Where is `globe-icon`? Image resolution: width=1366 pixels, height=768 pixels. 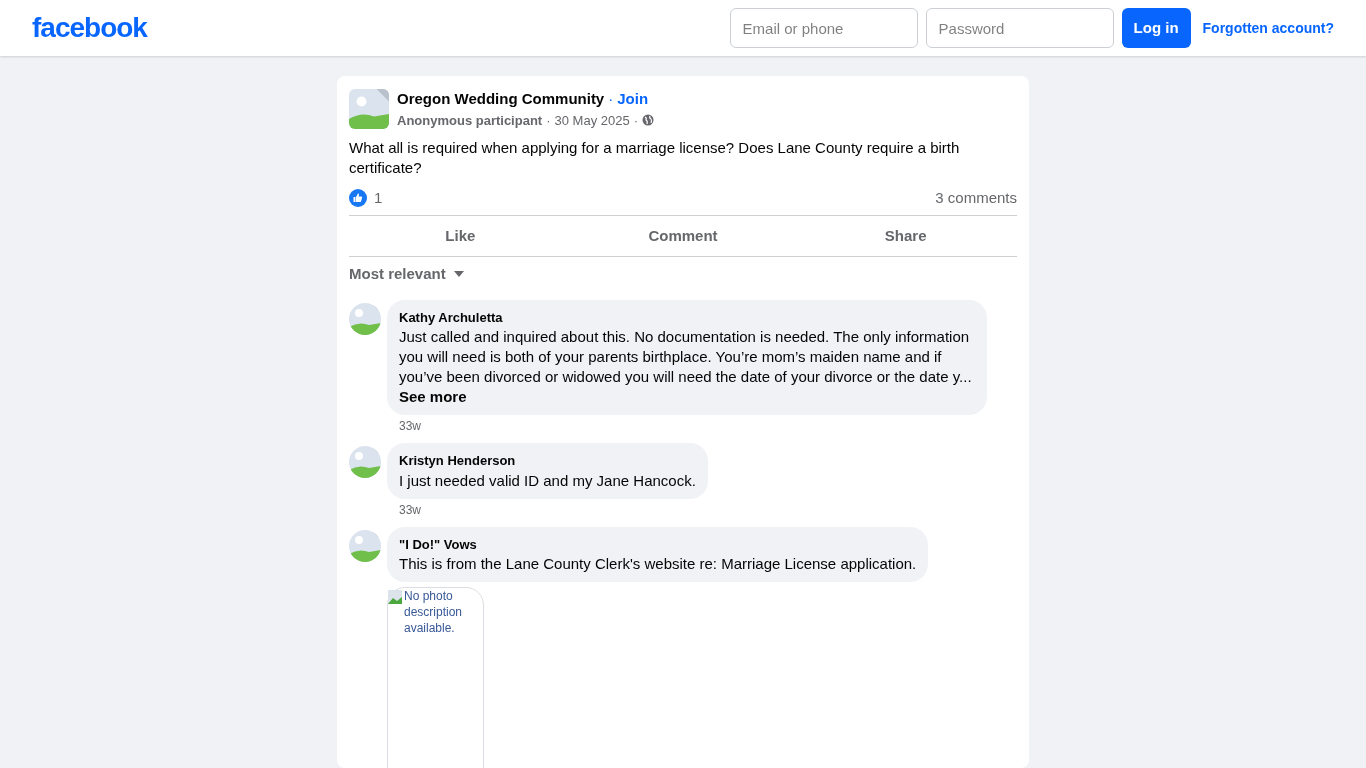
globe-icon is located at coordinates (648, 120).